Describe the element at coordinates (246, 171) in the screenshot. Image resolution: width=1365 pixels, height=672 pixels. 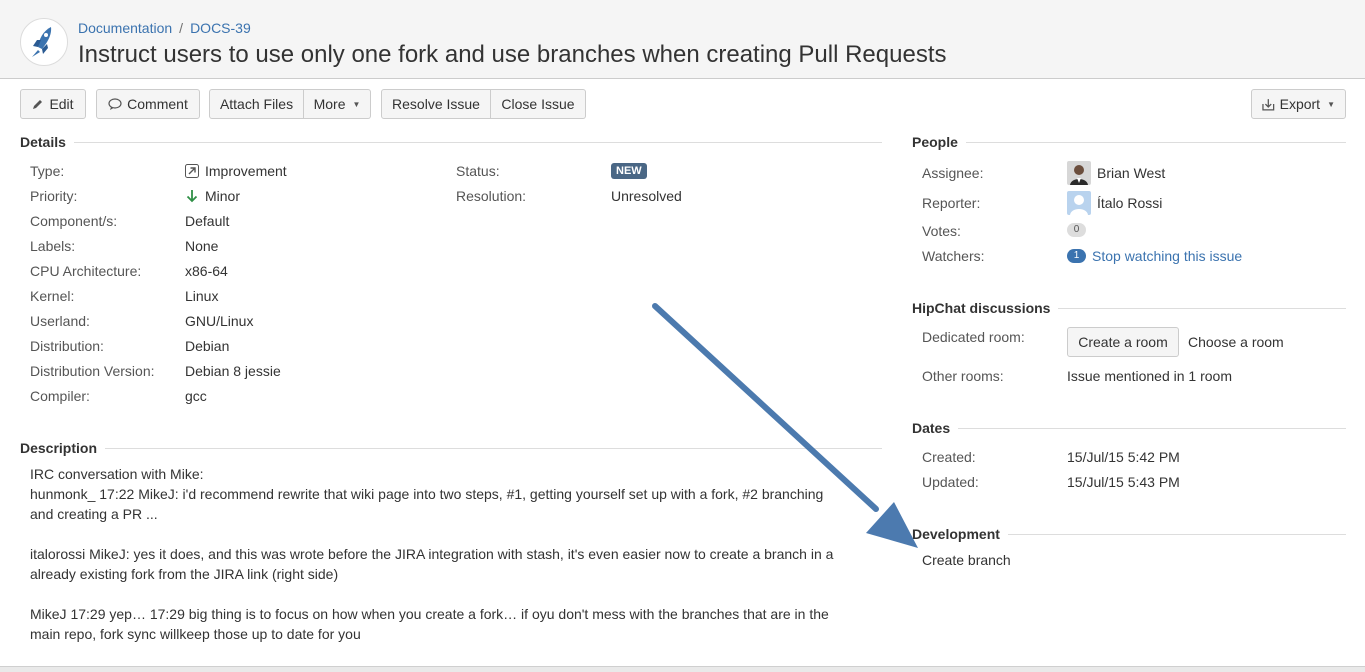
I see `type-value-text: Improvement` at that location.